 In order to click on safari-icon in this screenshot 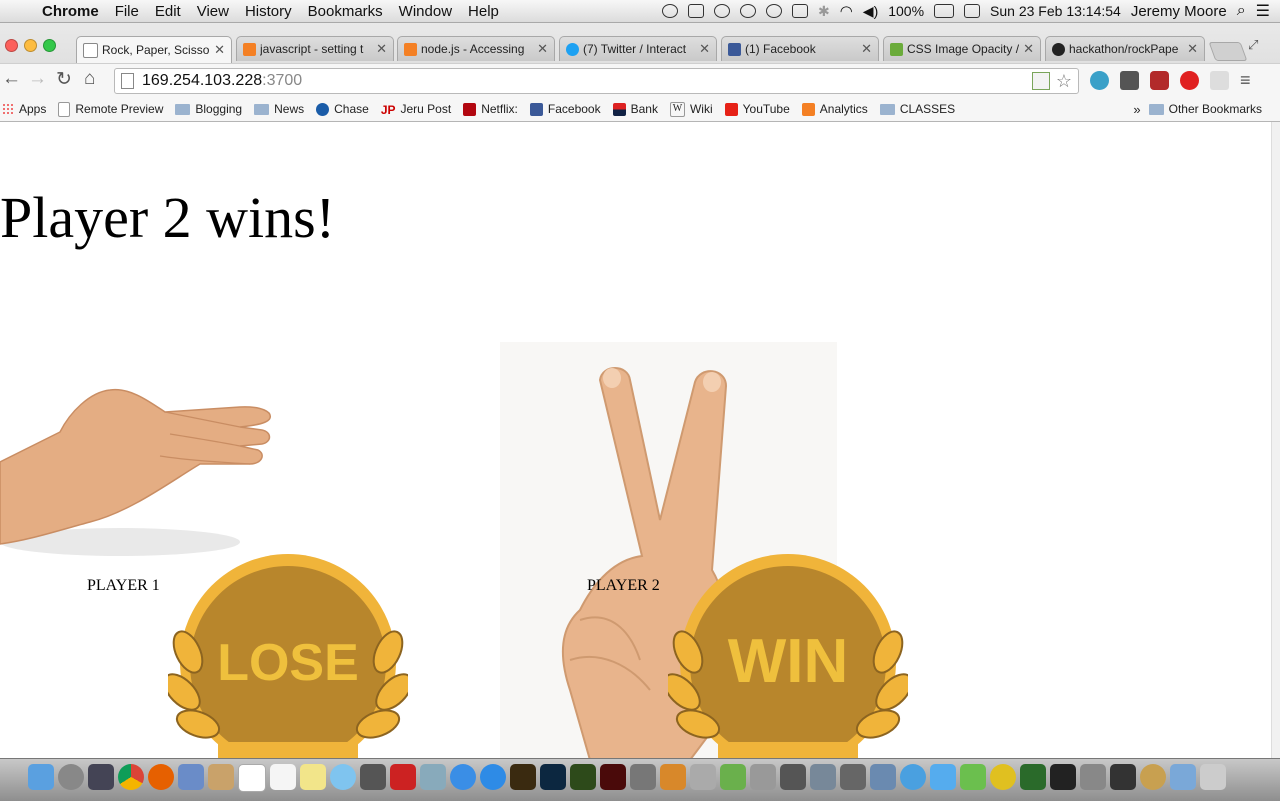, I will do `click(913, 777)`.